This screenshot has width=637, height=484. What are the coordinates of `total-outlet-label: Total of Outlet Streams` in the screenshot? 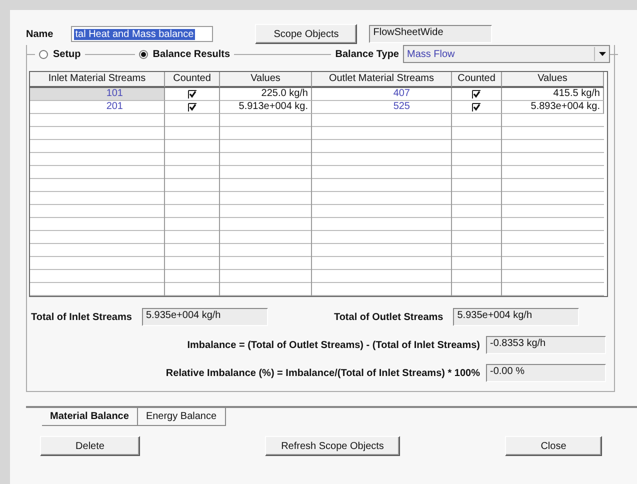 It's located at (389, 317).